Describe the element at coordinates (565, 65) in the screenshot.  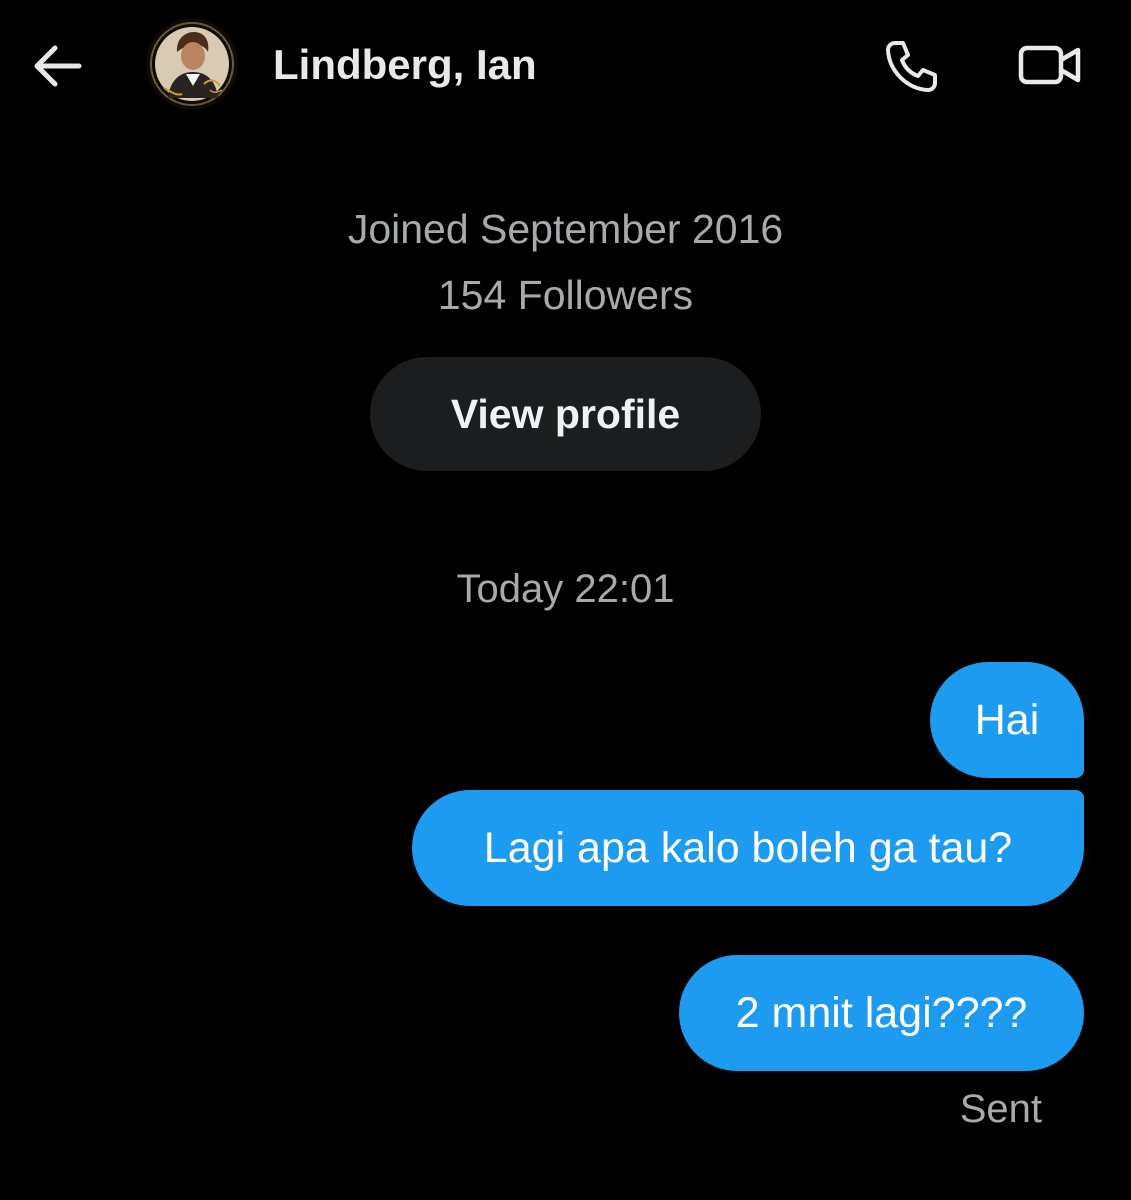
I see `chat-header: Lindberg, Ian` at that location.